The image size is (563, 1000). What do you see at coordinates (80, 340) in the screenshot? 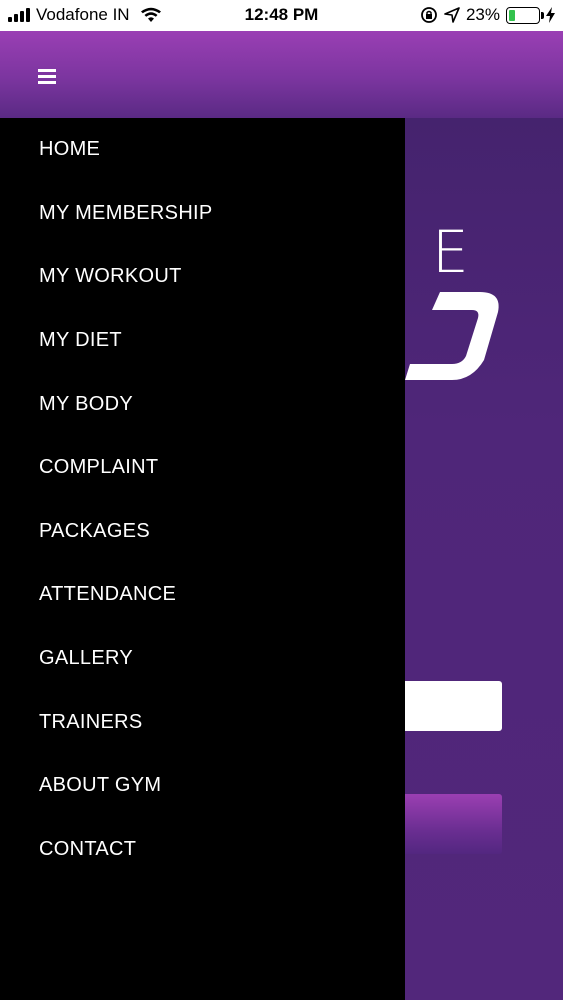
I see `drawer-item-label: MY DIET` at bounding box center [80, 340].